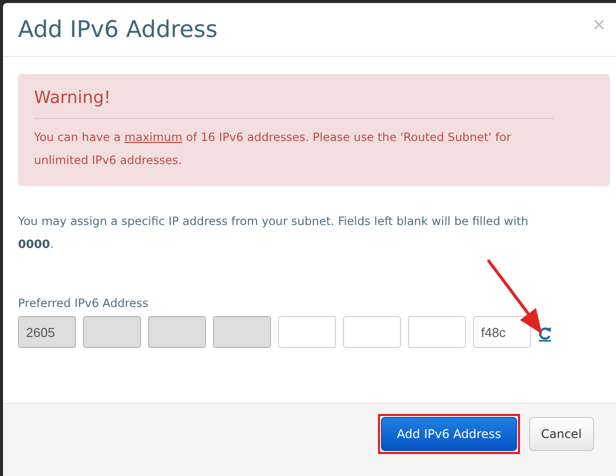  Describe the element at coordinates (502, 332) in the screenshot. I see `address-field: f48c` at that location.